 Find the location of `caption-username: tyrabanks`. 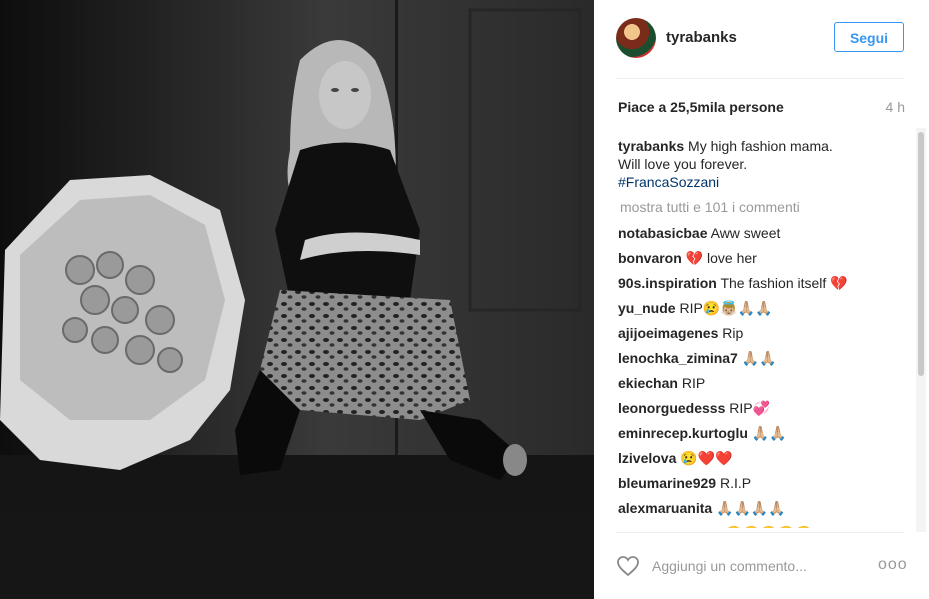

caption-username: tyrabanks is located at coordinates (651, 146).